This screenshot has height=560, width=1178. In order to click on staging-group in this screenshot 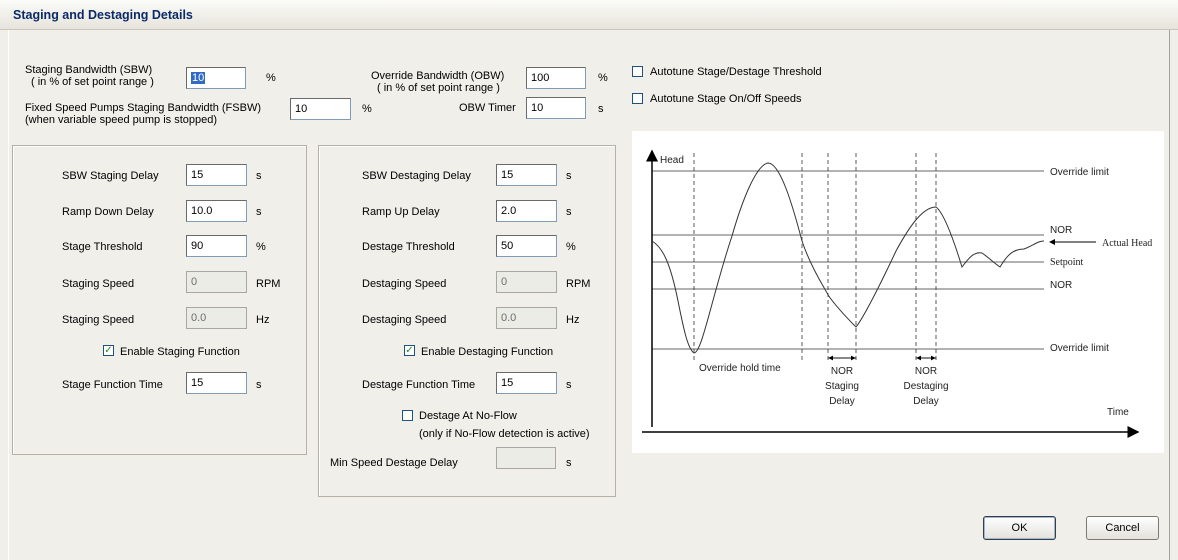, I will do `click(159, 300)`.